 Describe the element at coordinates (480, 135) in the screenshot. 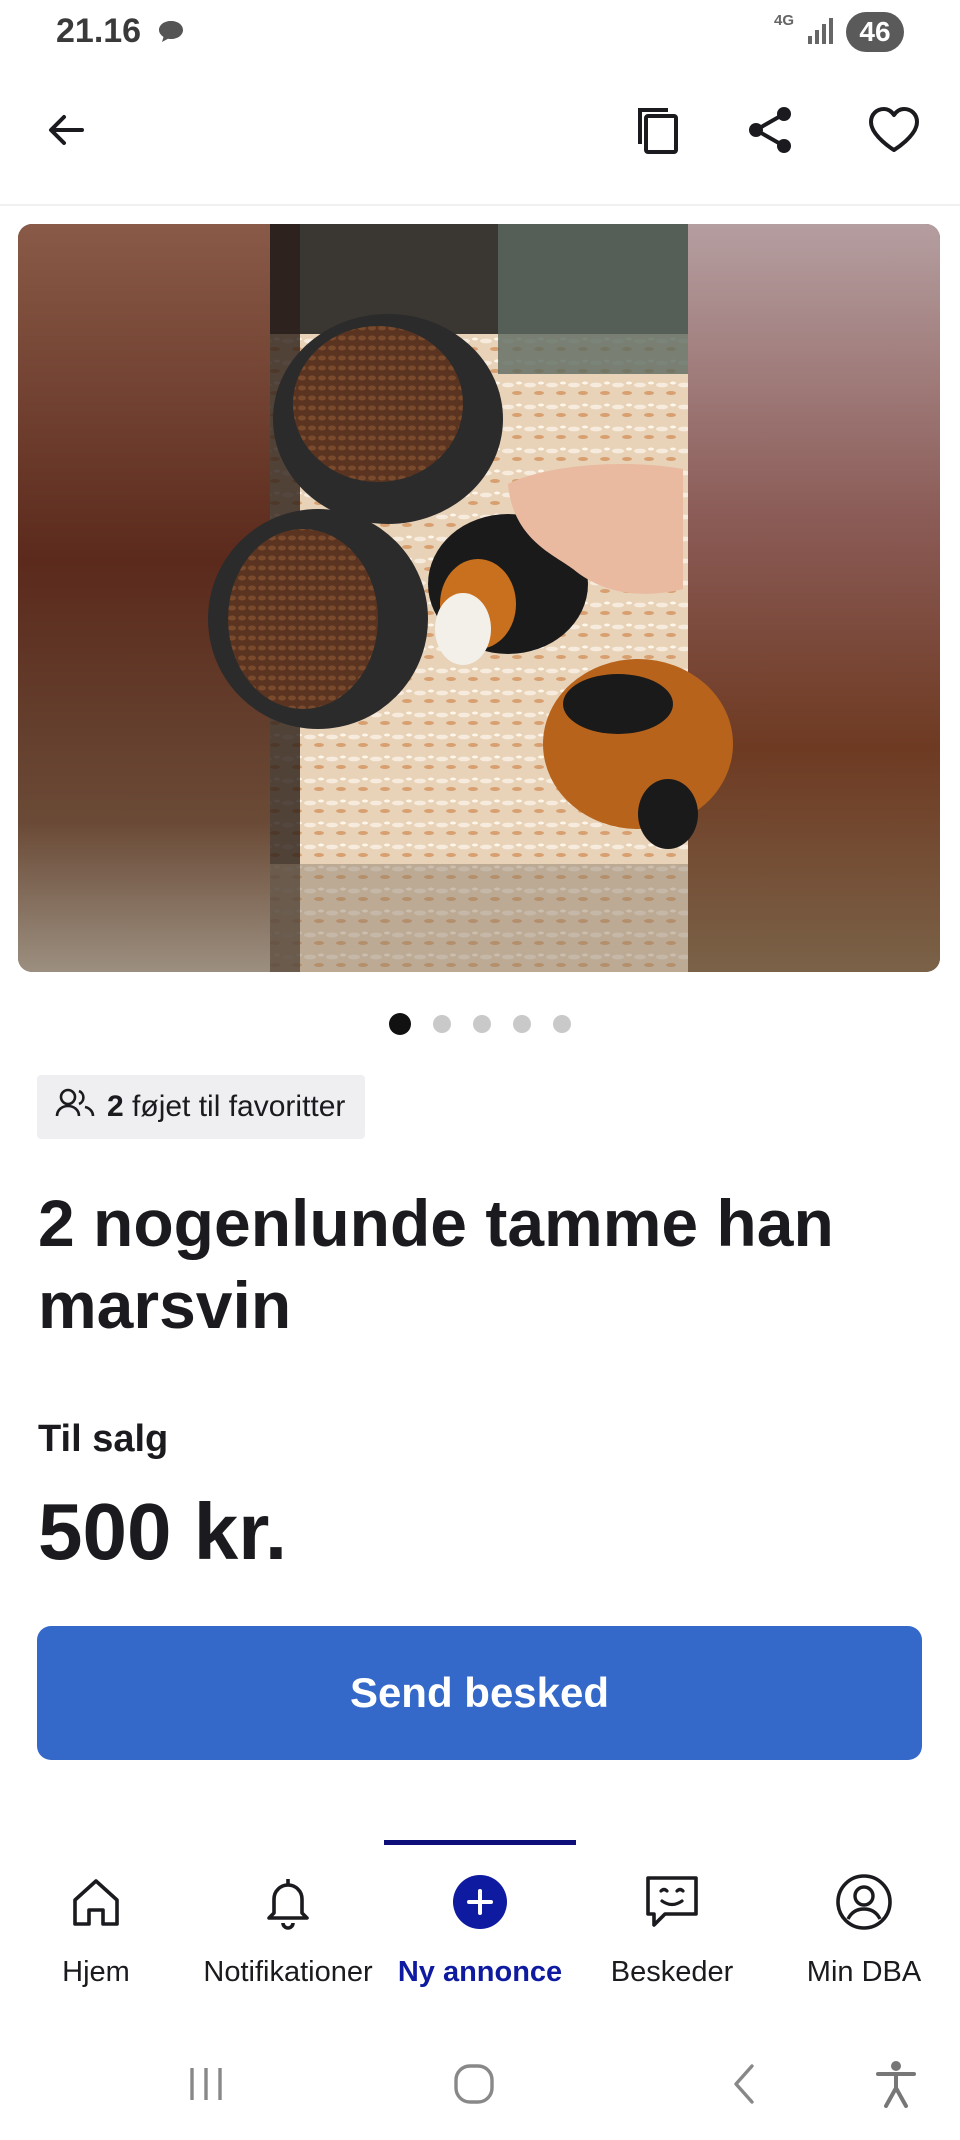

I see `top-app-bar` at that location.